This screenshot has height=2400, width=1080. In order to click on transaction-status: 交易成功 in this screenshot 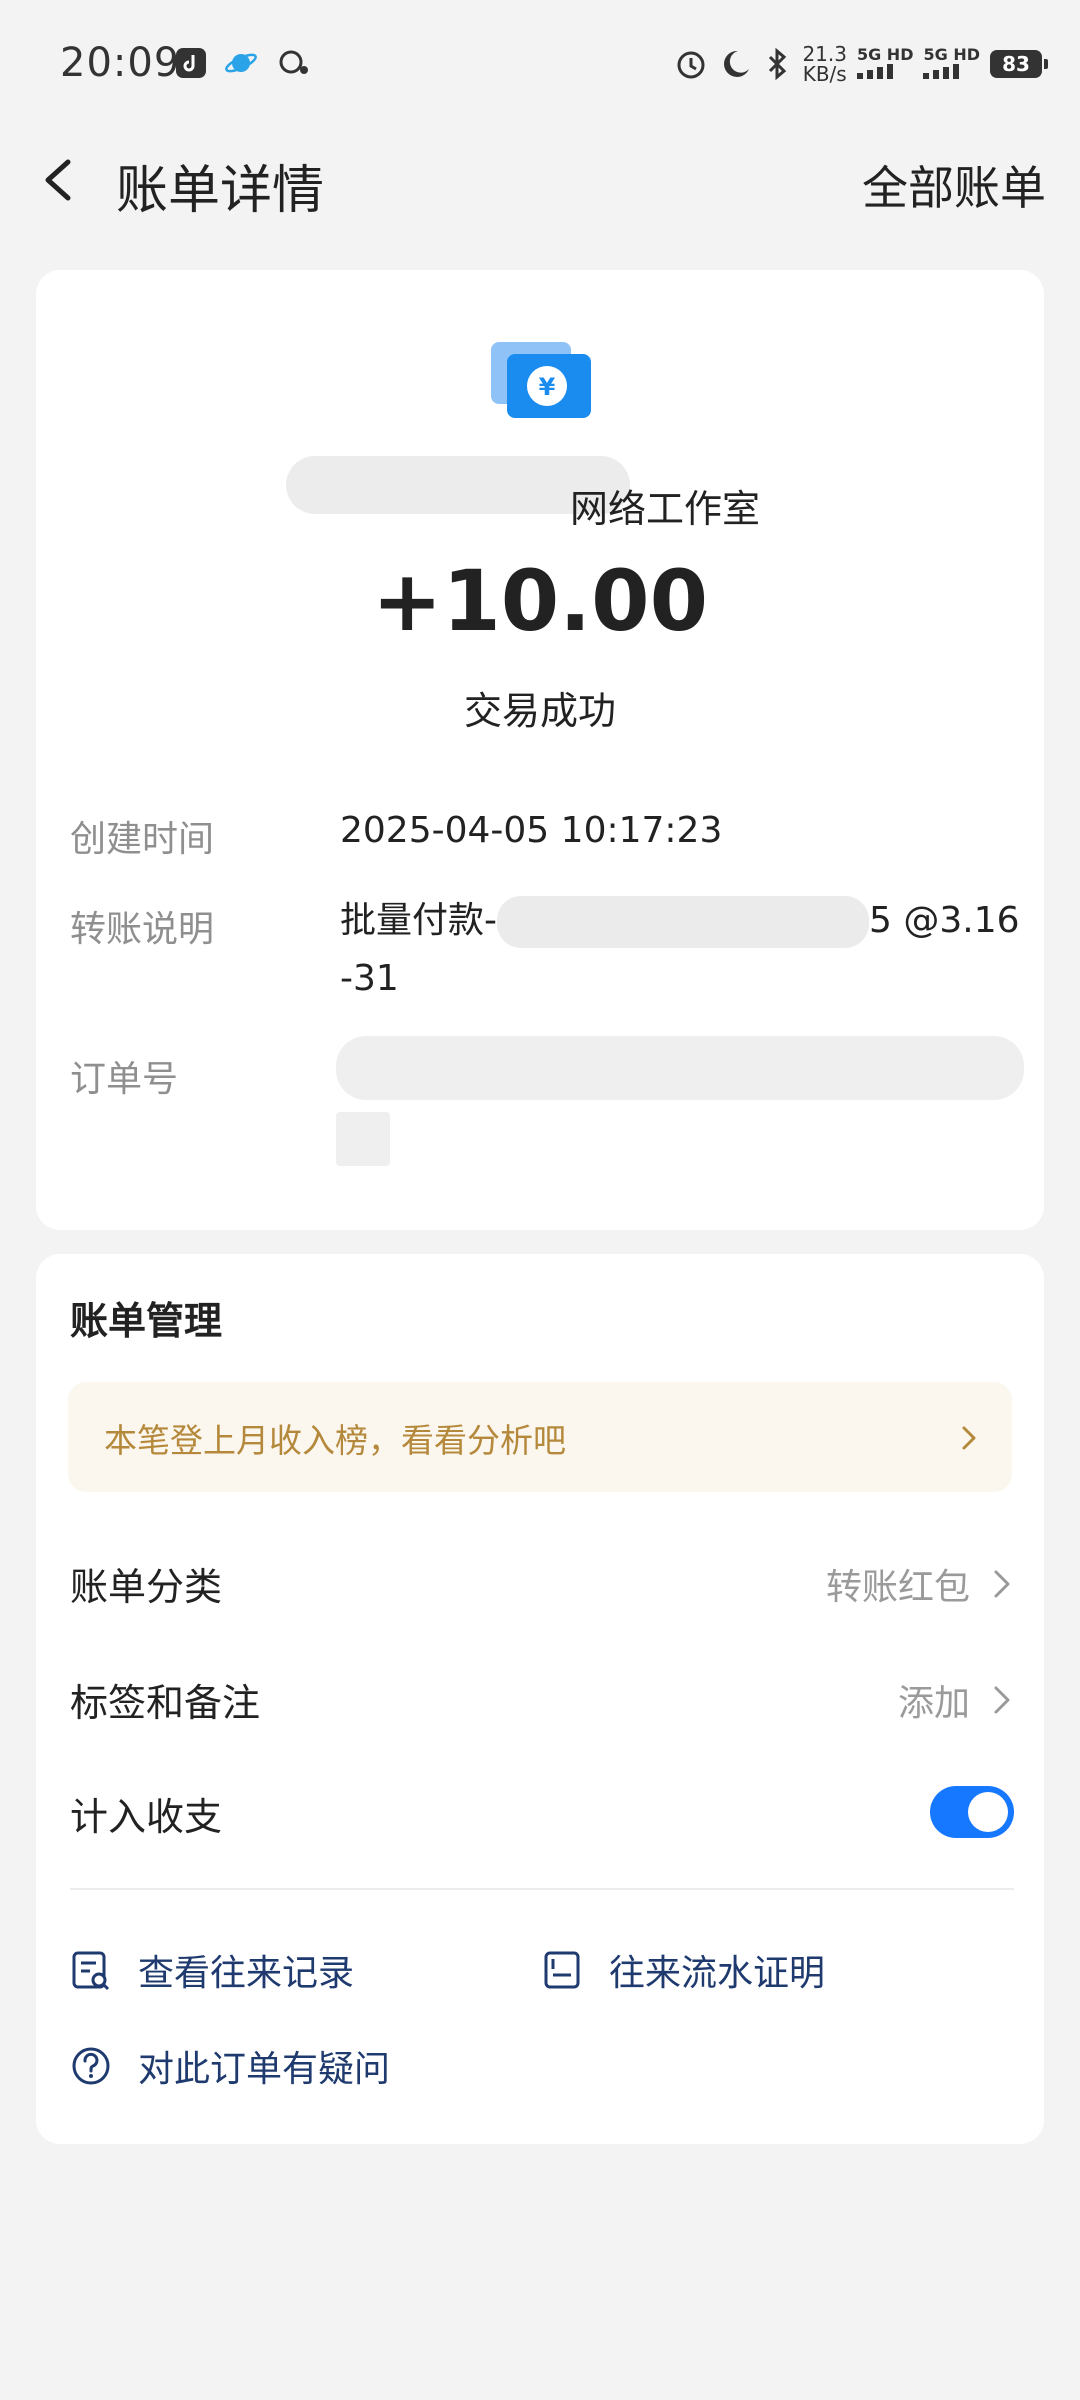, I will do `click(539, 711)`.